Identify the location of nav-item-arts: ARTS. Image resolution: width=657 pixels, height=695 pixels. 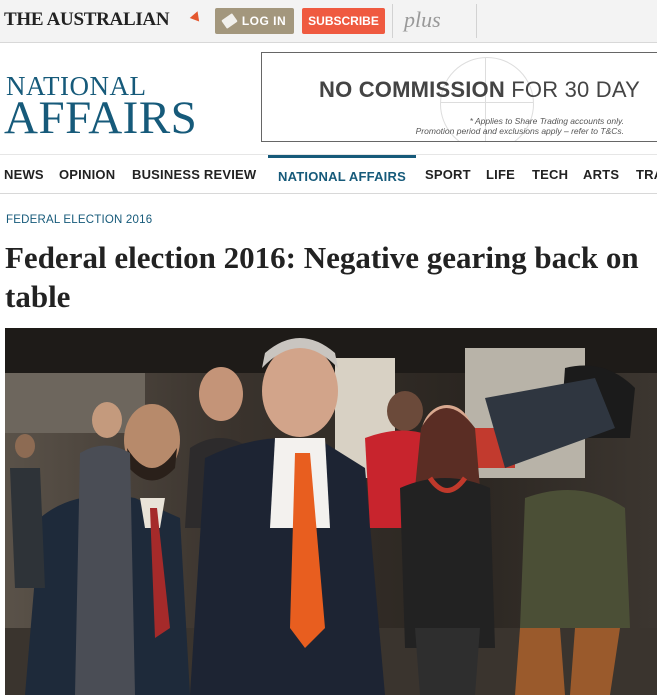
(601, 174).